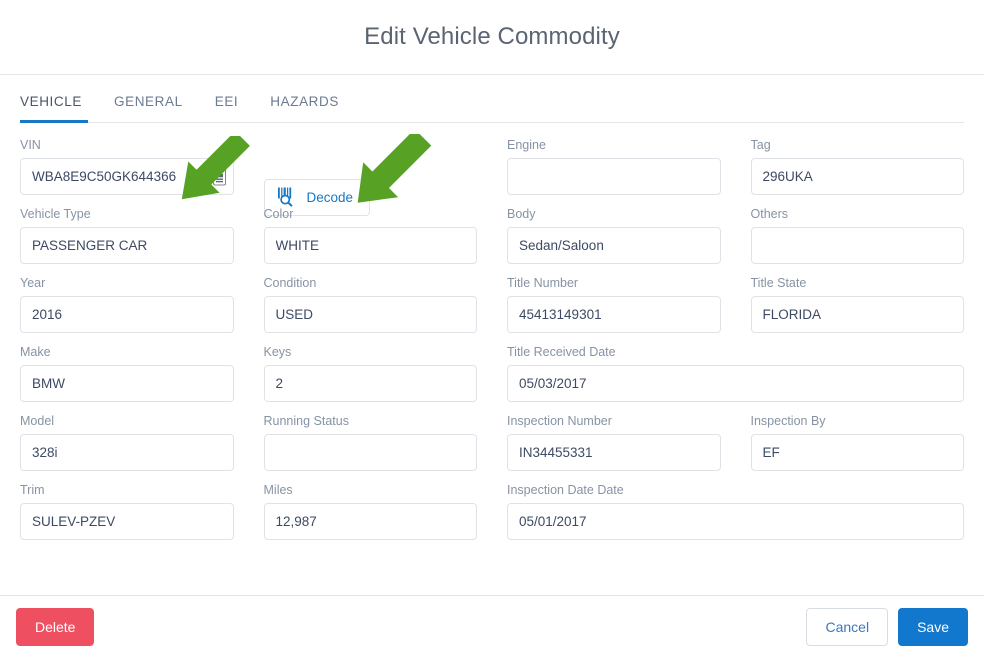 Image resolution: width=984 pixels, height=657 pixels. I want to click on field-others: Others, so click(857, 235).